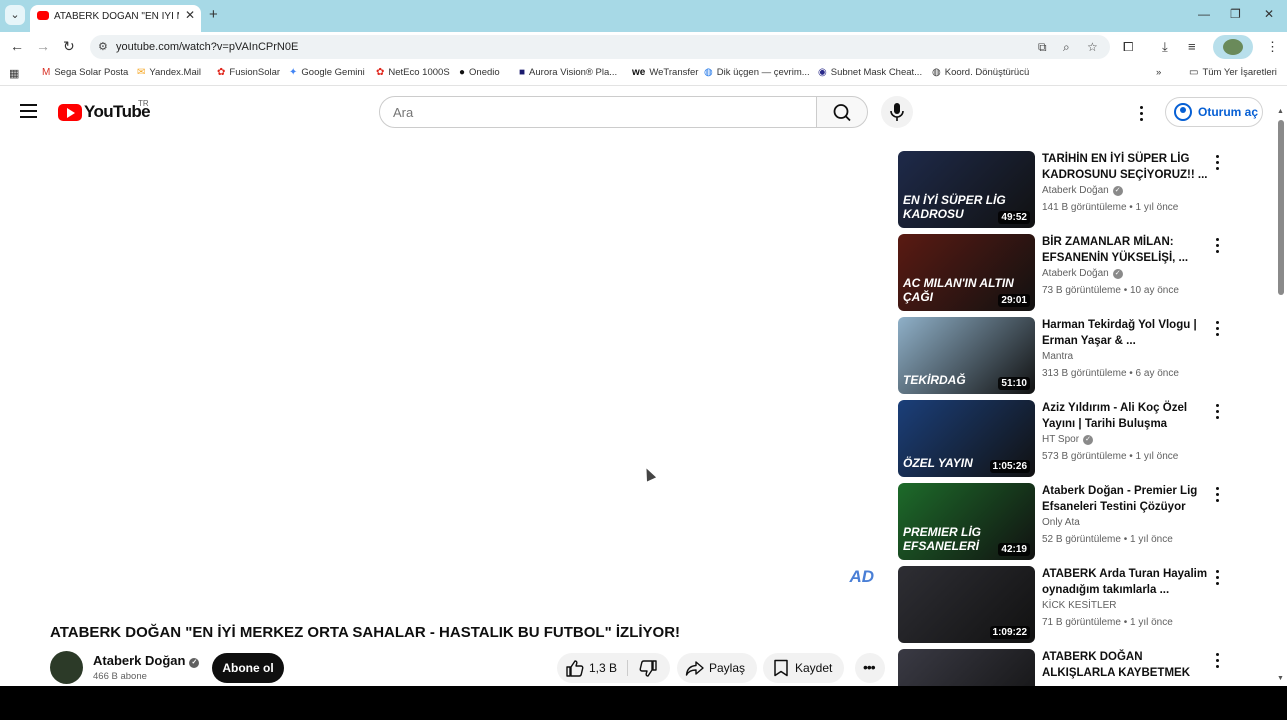 This screenshot has width=1287, height=720. What do you see at coordinates (1214, 112) in the screenshot?
I see `signin-button: Oturum aç` at bounding box center [1214, 112].